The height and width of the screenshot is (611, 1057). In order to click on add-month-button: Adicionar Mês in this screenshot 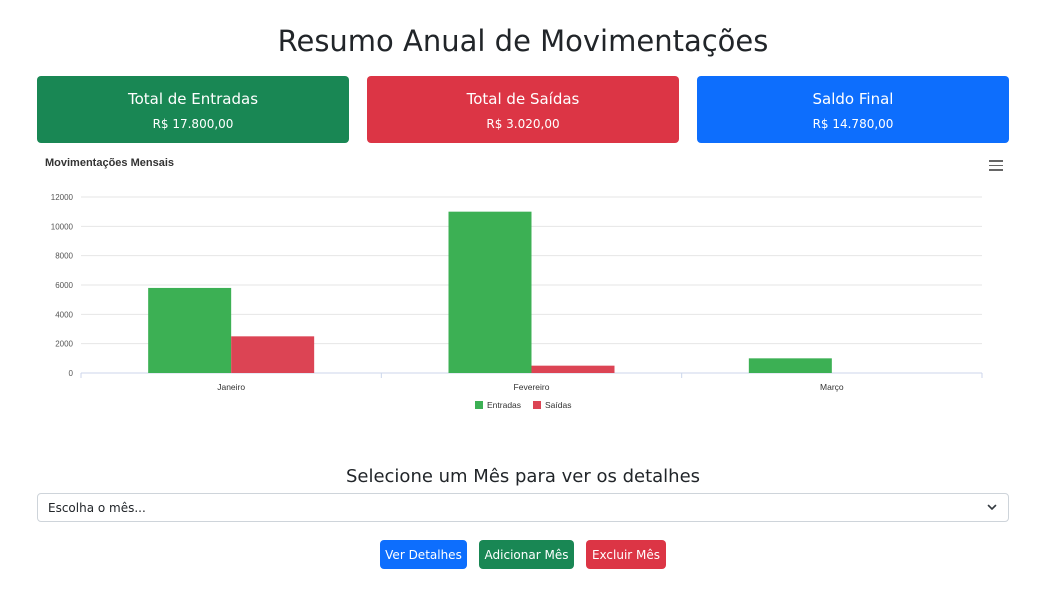, I will do `click(526, 554)`.